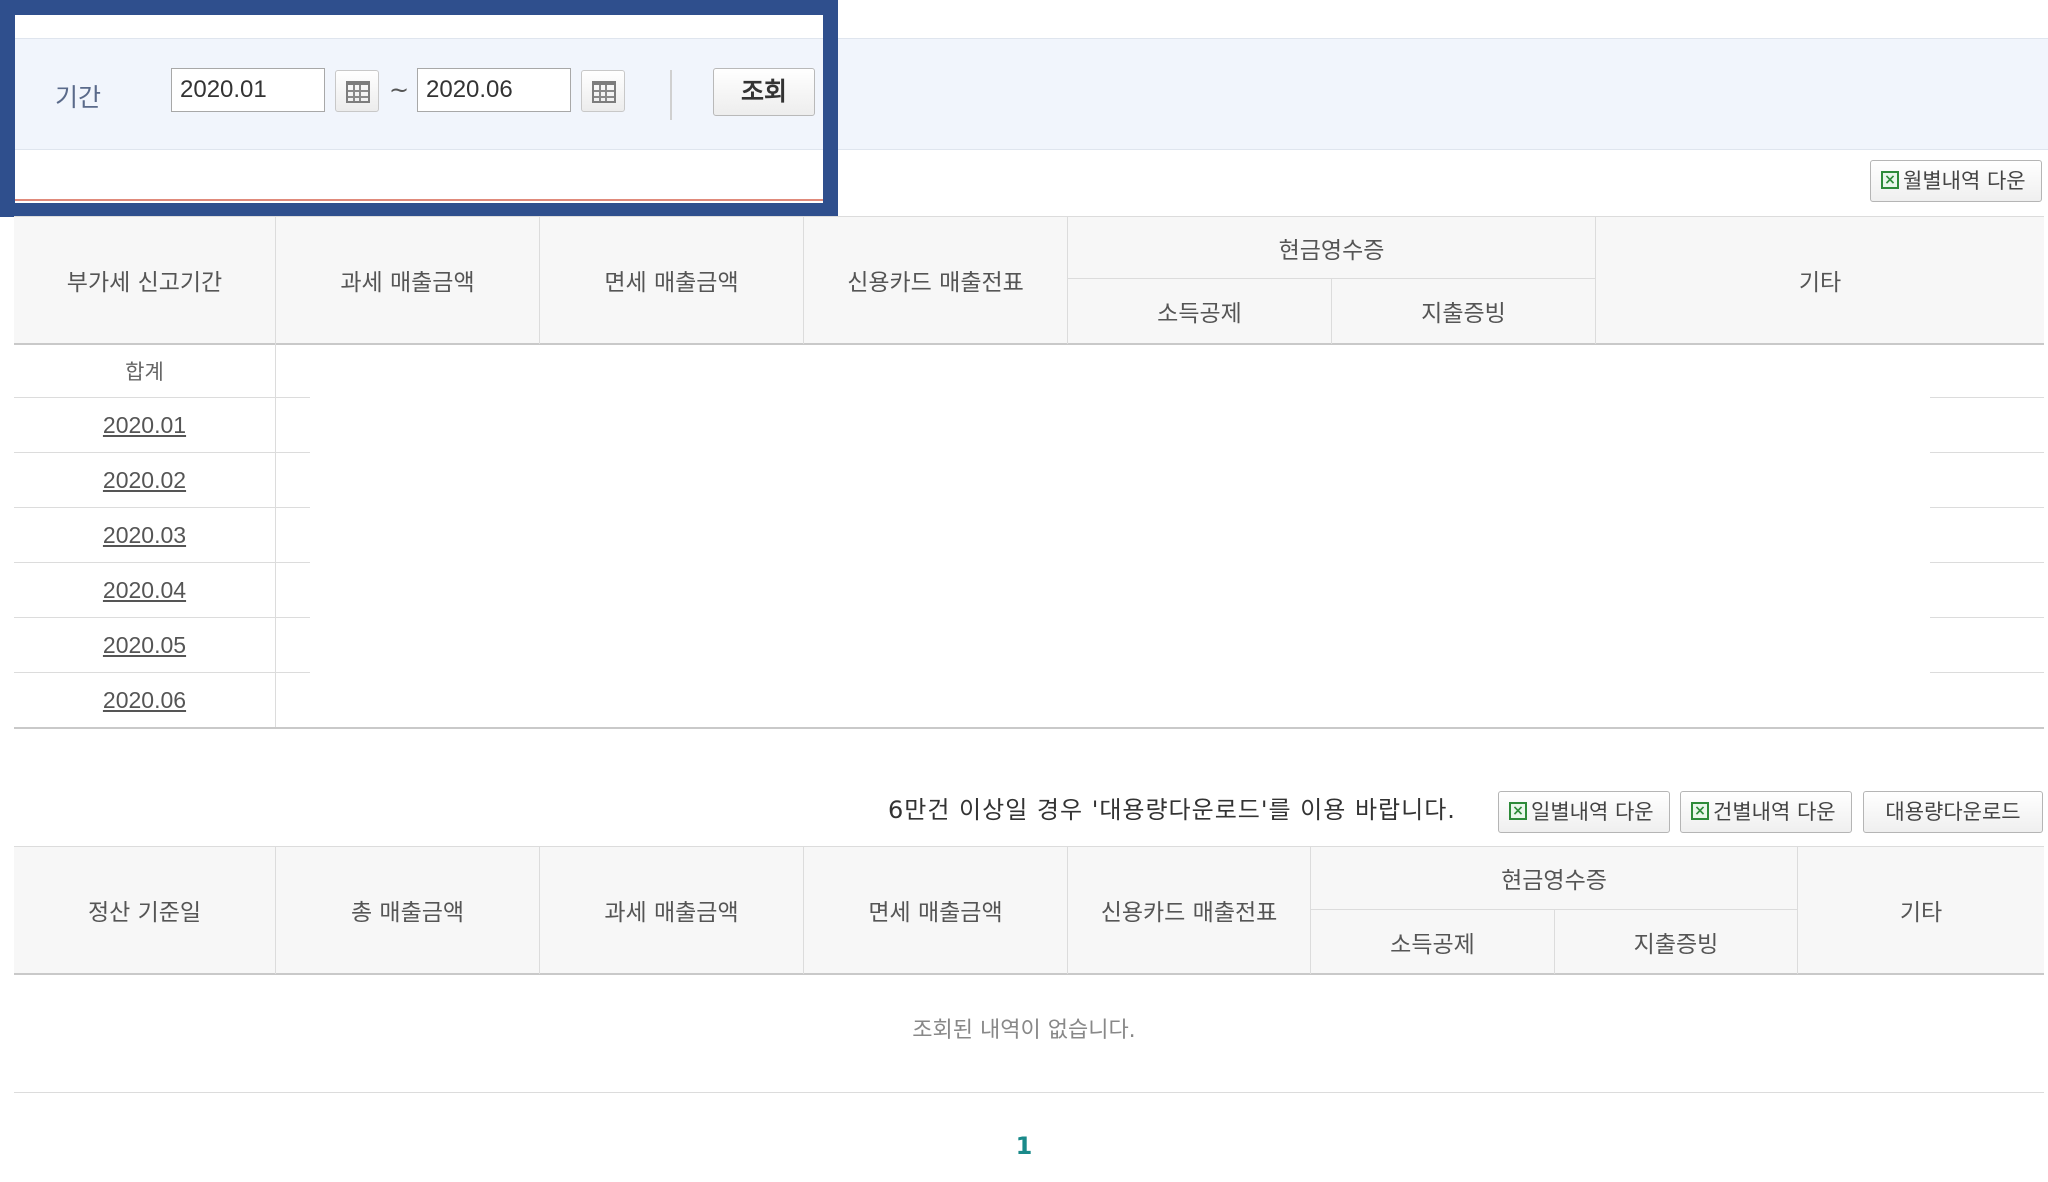 This screenshot has width=2048, height=1182. I want to click on period-link: 2020.06, so click(144, 700).